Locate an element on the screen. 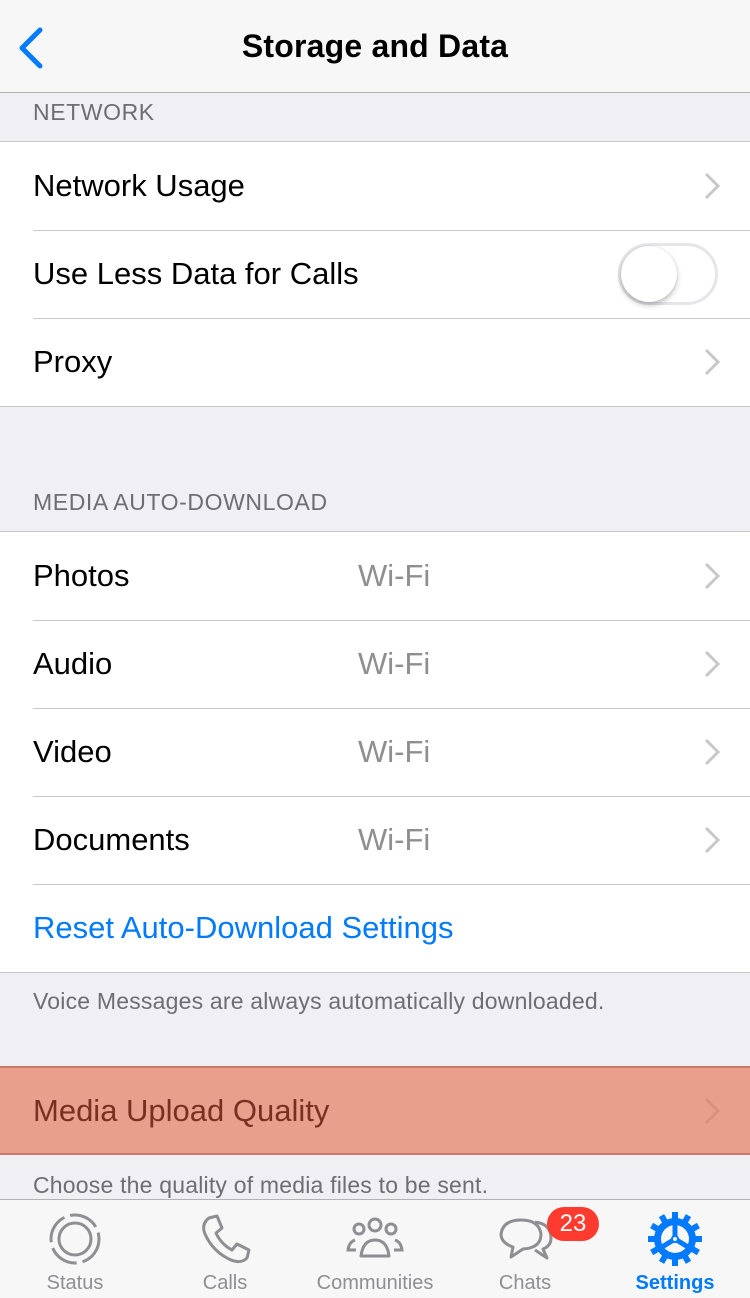  tab-status: Status is located at coordinates (75, 1249).